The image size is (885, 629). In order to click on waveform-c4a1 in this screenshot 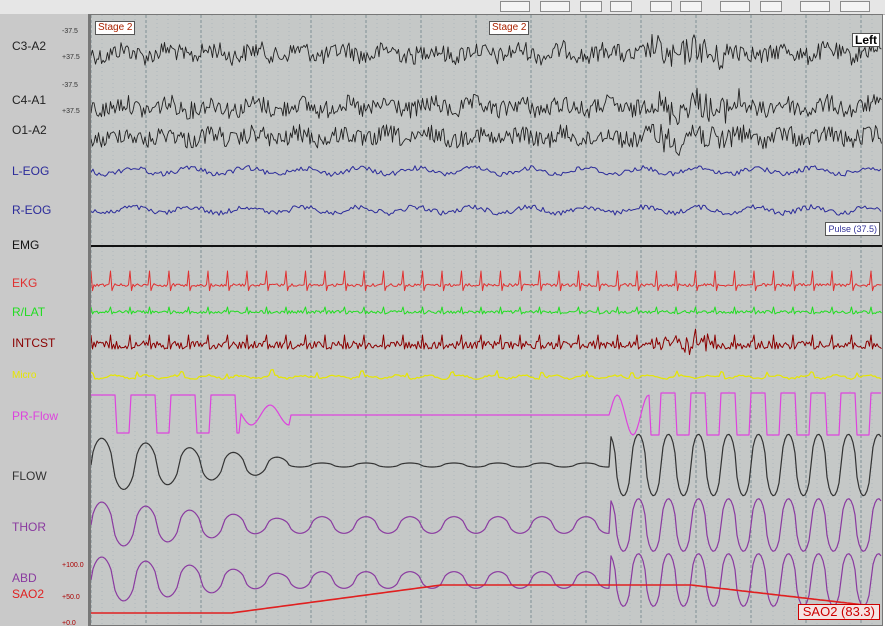, I will do `click(486, 106)`.